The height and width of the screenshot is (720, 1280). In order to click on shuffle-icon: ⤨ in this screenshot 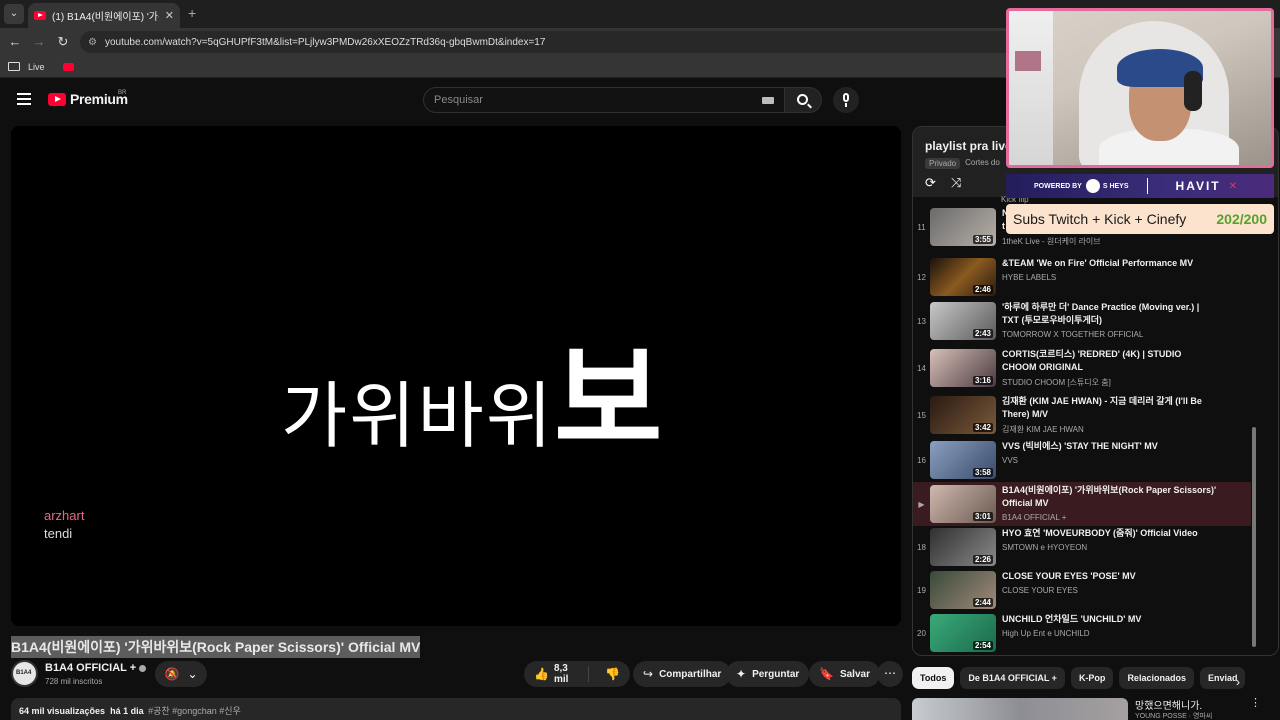, I will do `click(956, 183)`.